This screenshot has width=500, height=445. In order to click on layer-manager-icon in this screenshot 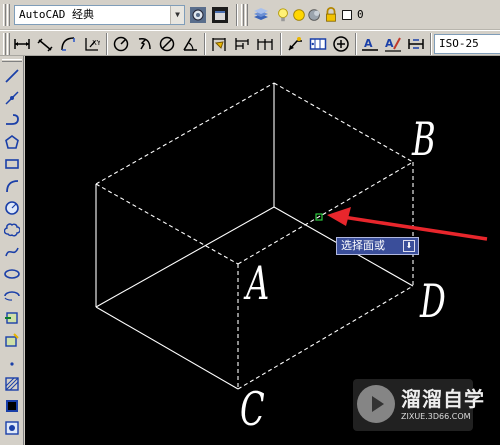, I will do `click(261, 15)`.